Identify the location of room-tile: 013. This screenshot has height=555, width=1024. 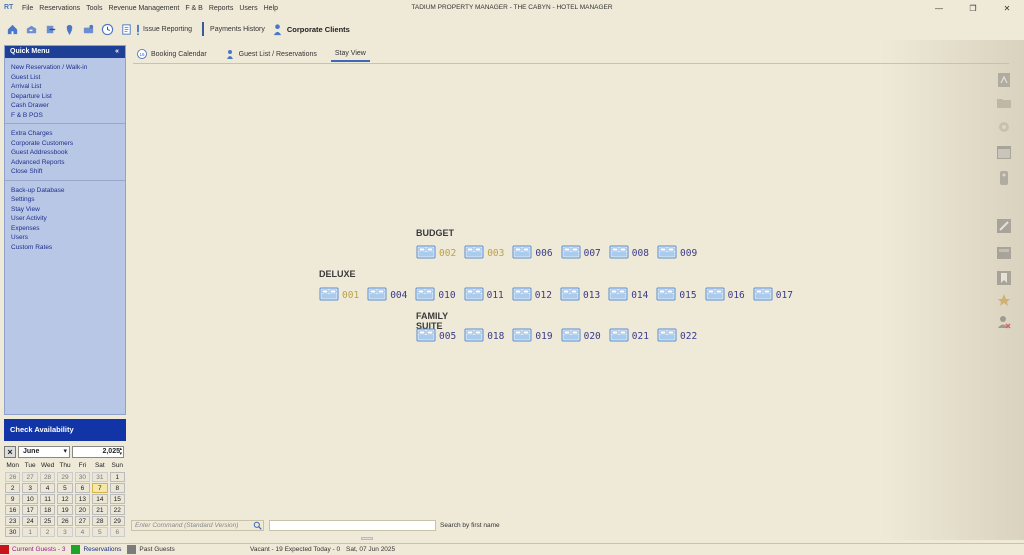
(580, 295).